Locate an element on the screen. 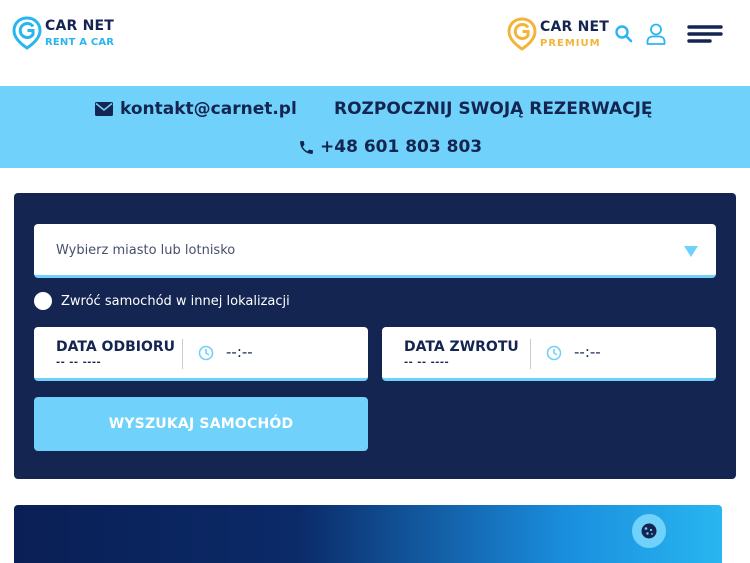  search-car-button: WYSZUKAJ SAMOCHÓD is located at coordinates (201, 424).